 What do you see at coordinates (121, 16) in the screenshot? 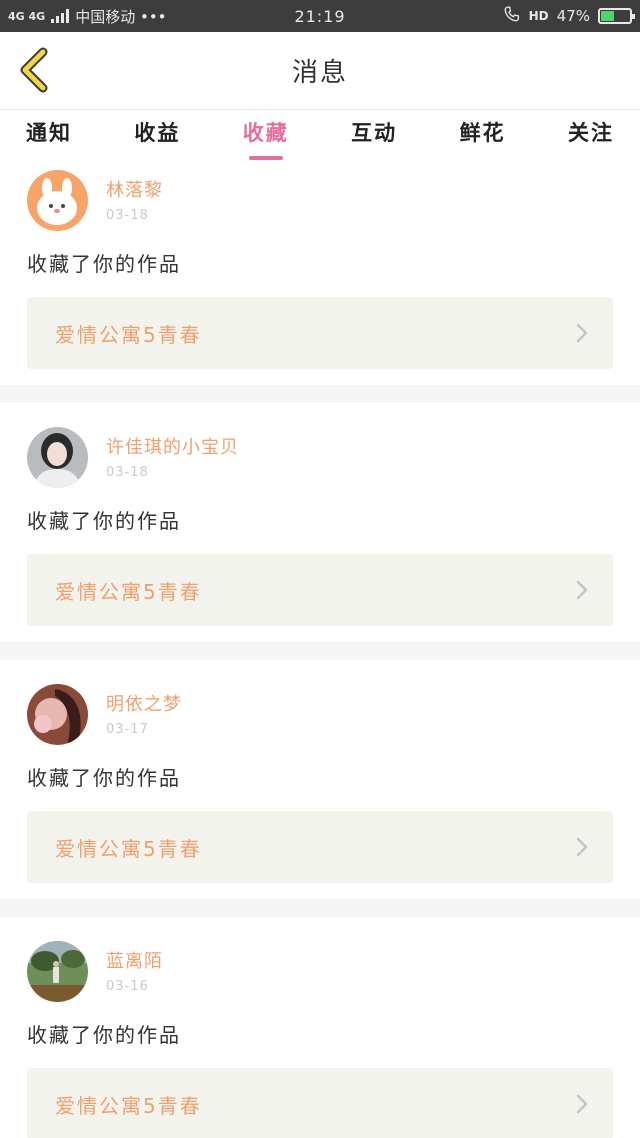
I see `carrier-name: 中国移动 •••` at bounding box center [121, 16].